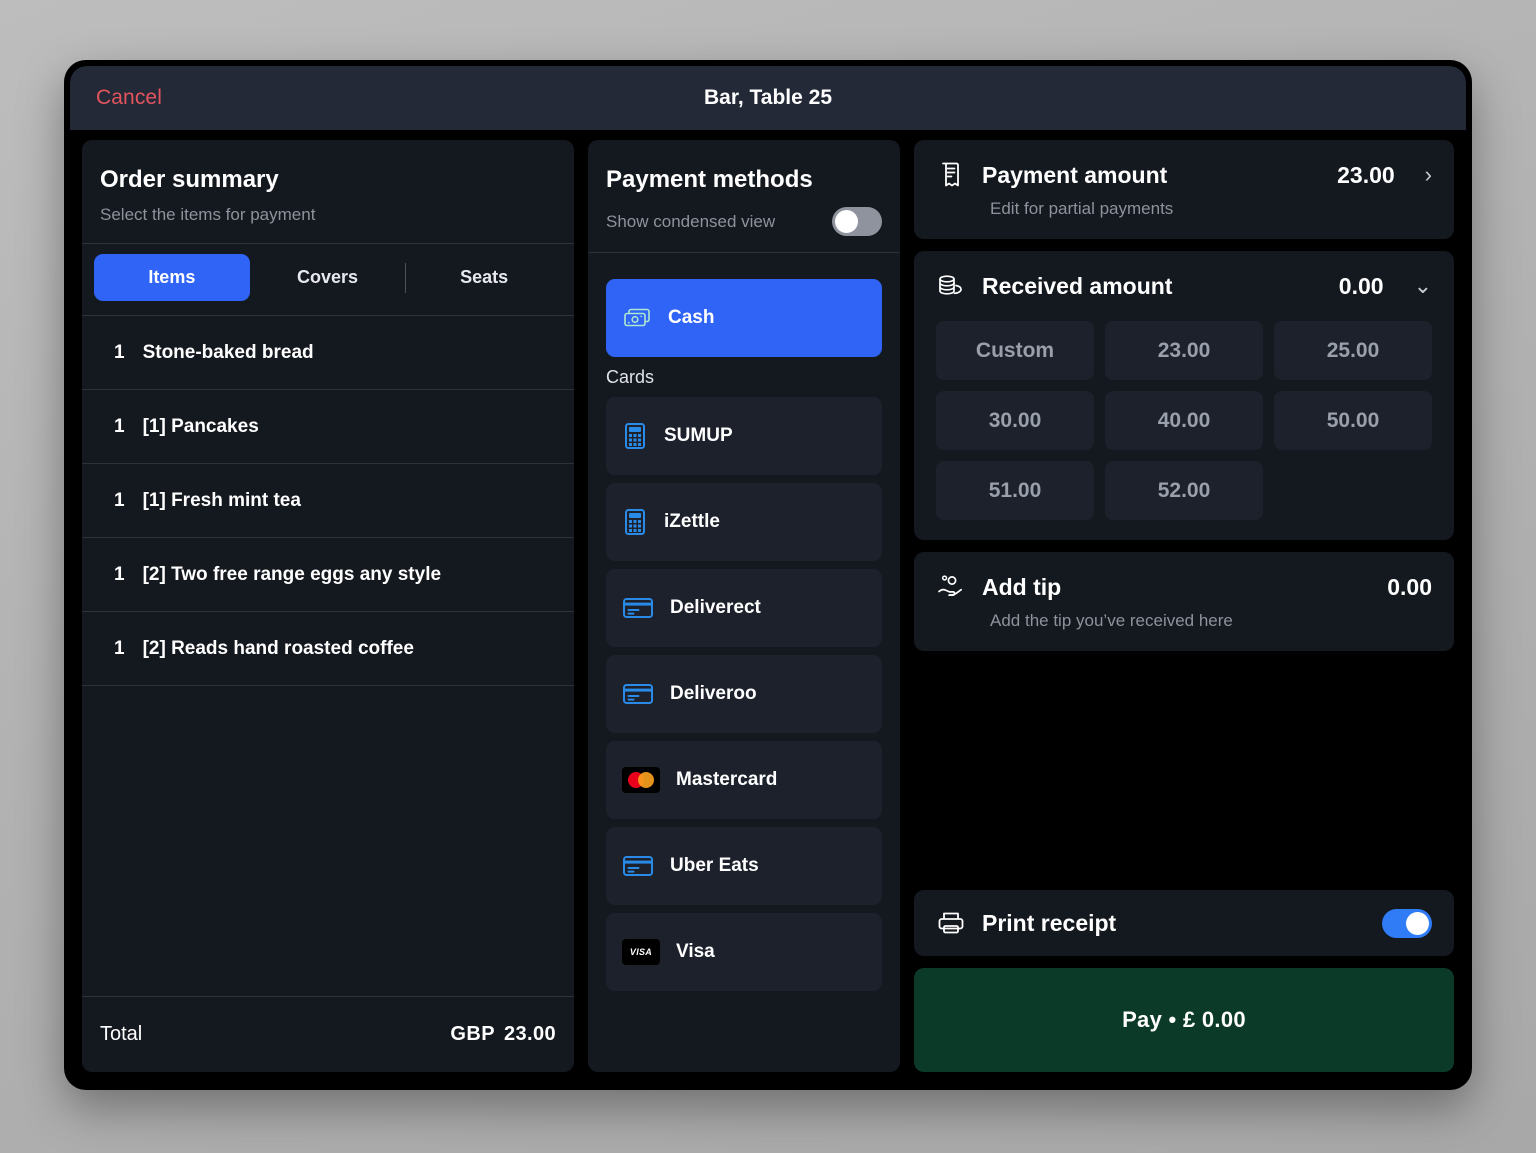 This screenshot has width=1536, height=1153. What do you see at coordinates (328, 1034) in the screenshot?
I see `order-total-row: Total GBP 23.00` at bounding box center [328, 1034].